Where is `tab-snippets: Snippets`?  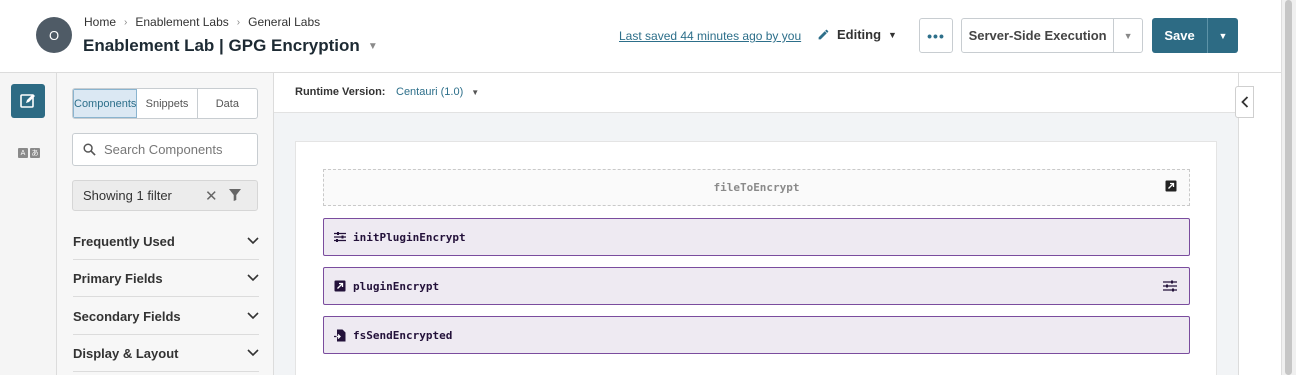 tab-snippets: Snippets is located at coordinates (167, 103).